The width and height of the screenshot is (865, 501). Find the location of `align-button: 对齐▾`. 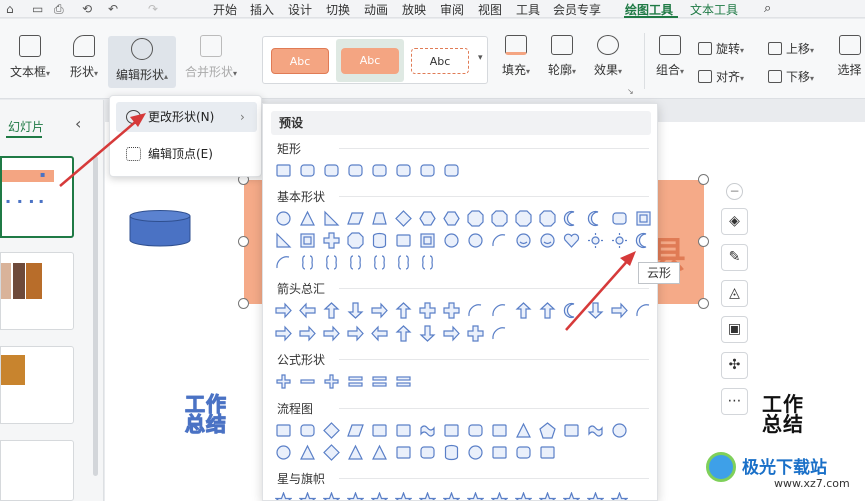

align-button: 对齐▾ is located at coordinates (721, 76).